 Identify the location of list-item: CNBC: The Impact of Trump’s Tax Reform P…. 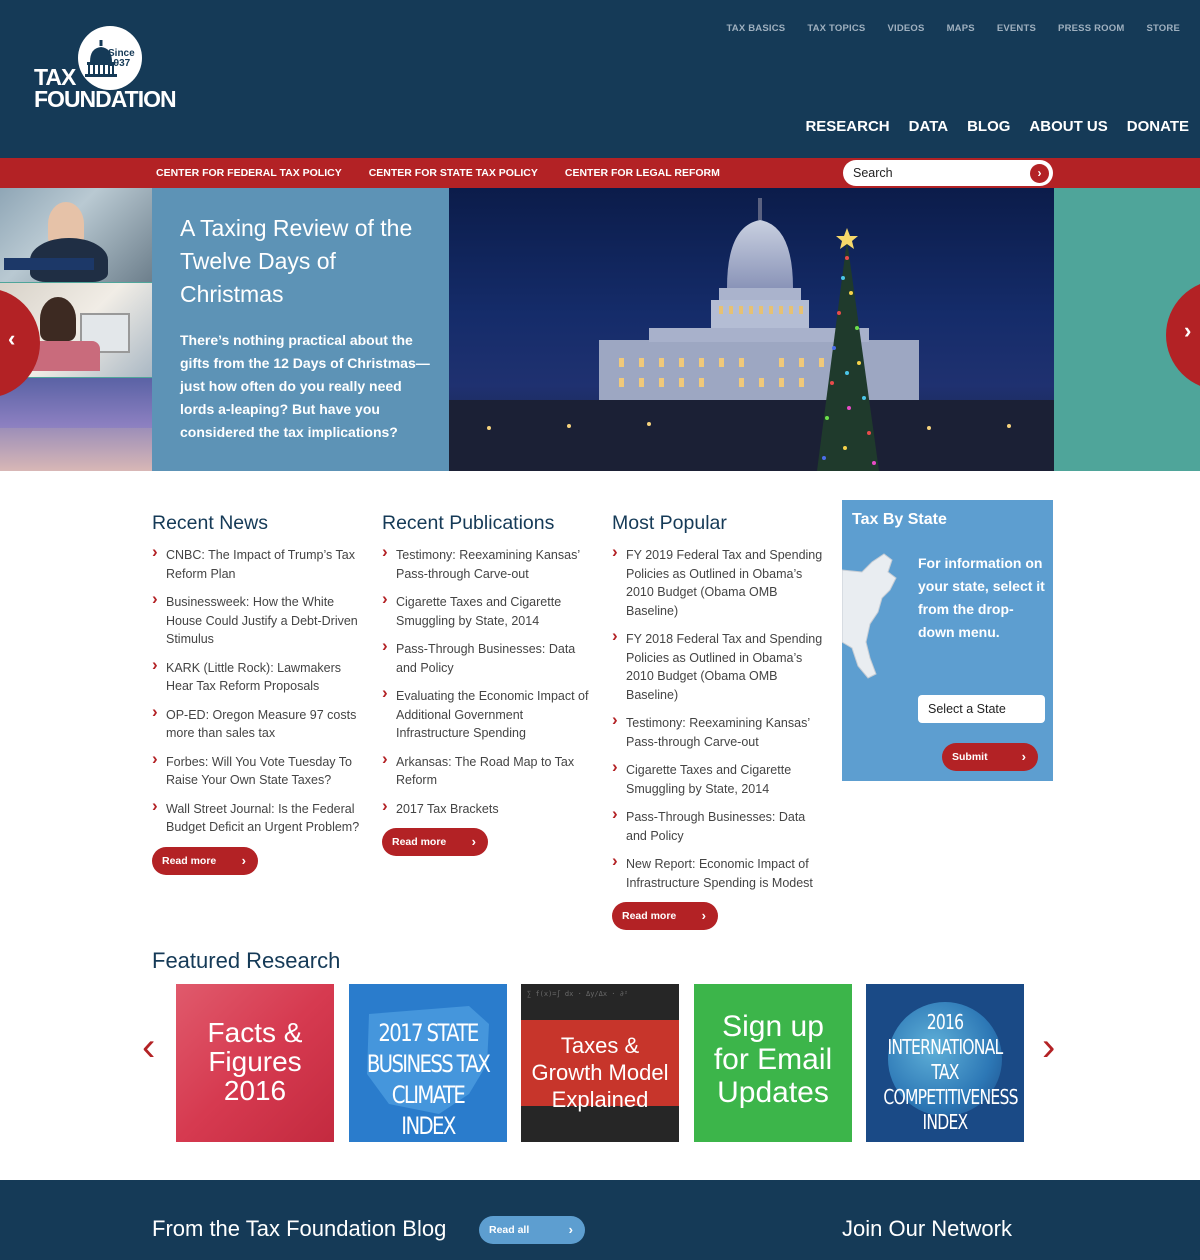
(258, 563).